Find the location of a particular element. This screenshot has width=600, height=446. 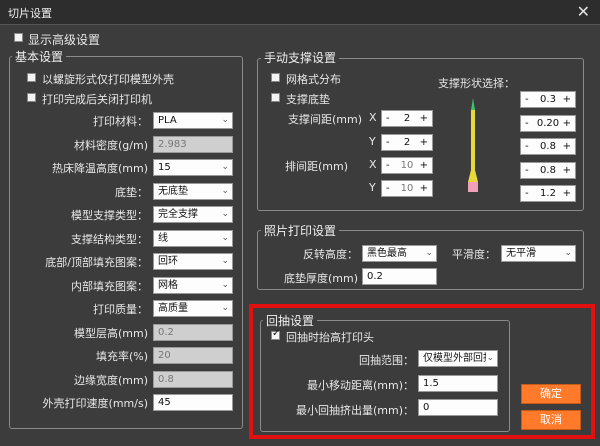

retract-range-select: 仅模型外部回抽 ⌄ is located at coordinates (458, 358).